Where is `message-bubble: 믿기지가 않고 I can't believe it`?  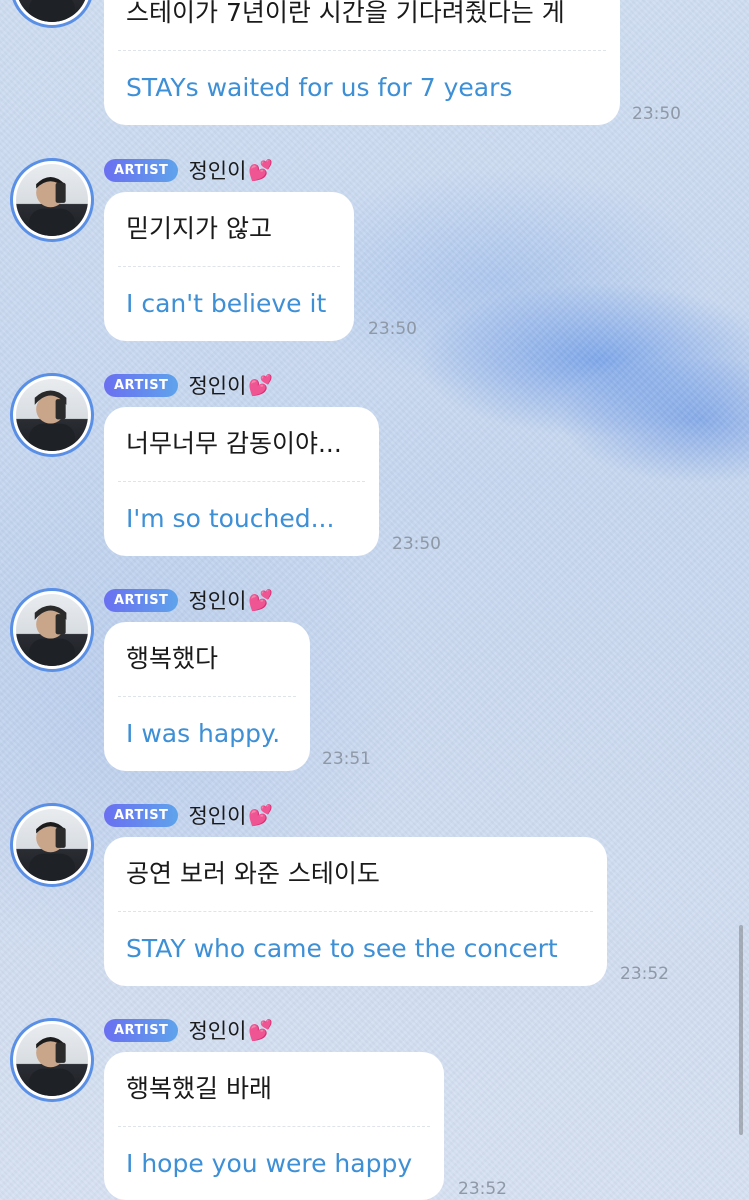
message-bubble: 믿기지가 않고 I can't believe it is located at coordinates (229, 266).